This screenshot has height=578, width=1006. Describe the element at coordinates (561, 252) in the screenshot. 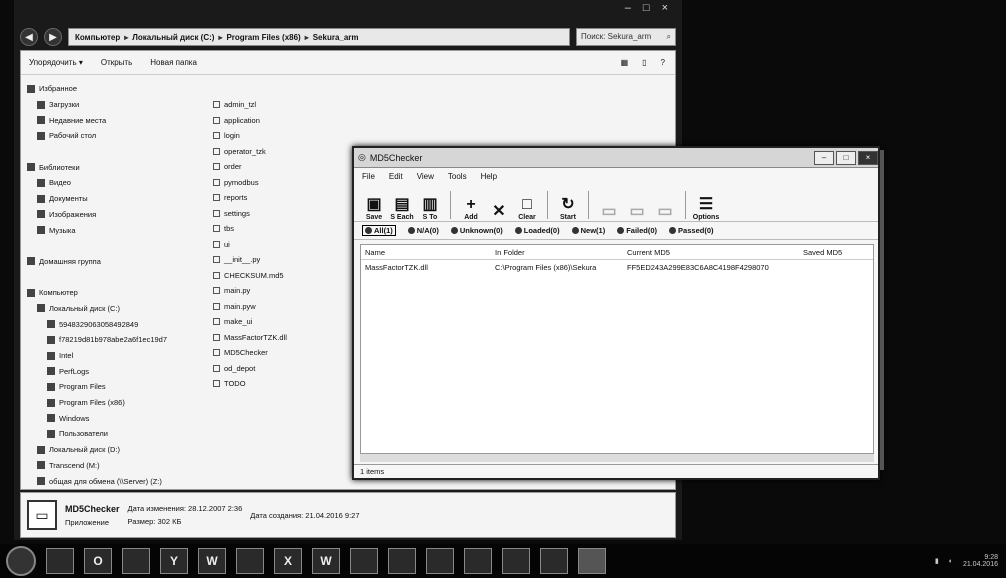

I see `column-folder: In Folder` at that location.